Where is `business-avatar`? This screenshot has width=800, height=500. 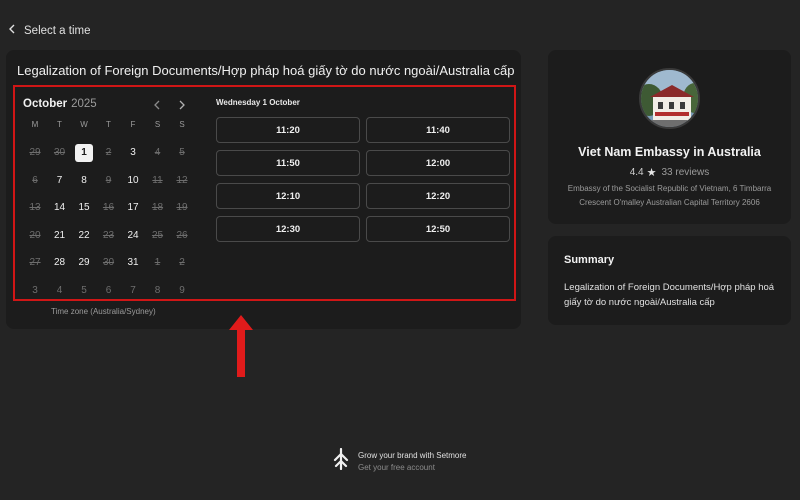 business-avatar is located at coordinates (669, 98).